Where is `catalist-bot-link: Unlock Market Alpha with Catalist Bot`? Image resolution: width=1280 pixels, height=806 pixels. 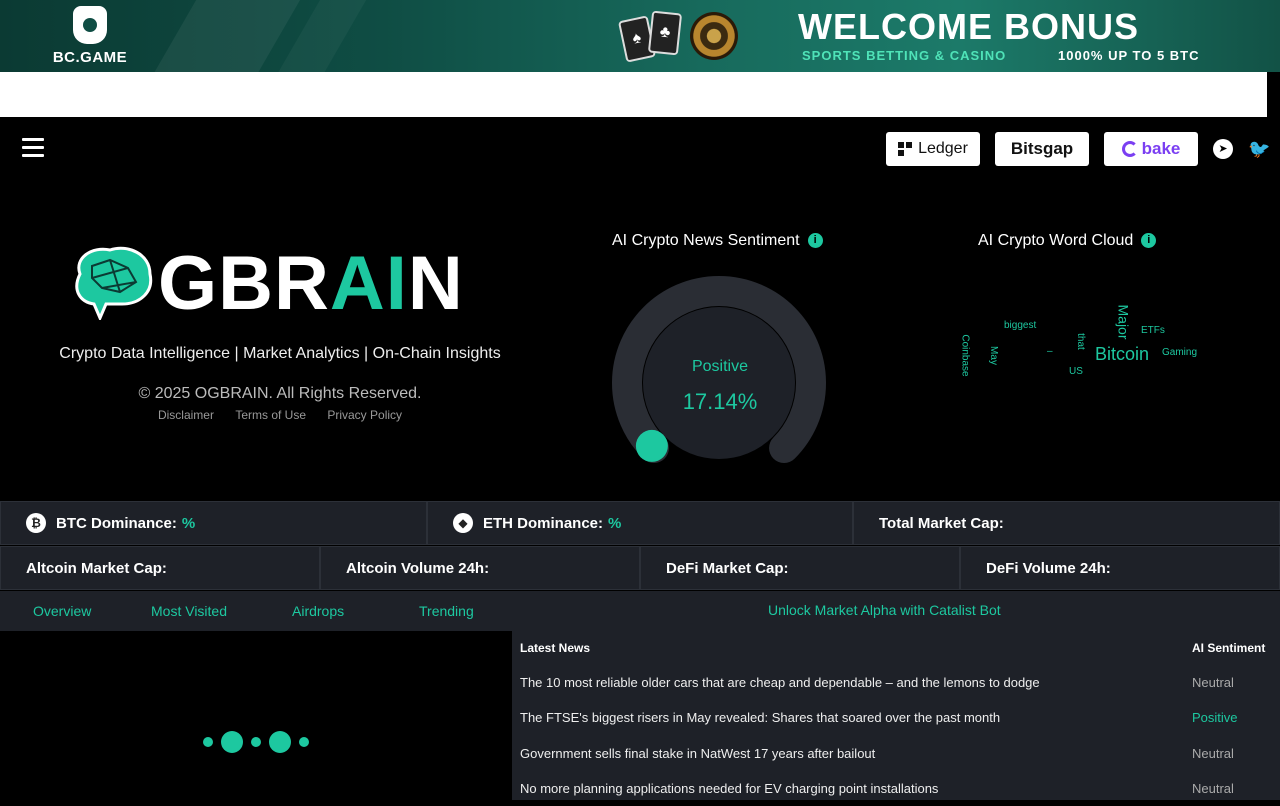 catalist-bot-link: Unlock Market Alpha with Catalist Bot is located at coordinates (884, 610).